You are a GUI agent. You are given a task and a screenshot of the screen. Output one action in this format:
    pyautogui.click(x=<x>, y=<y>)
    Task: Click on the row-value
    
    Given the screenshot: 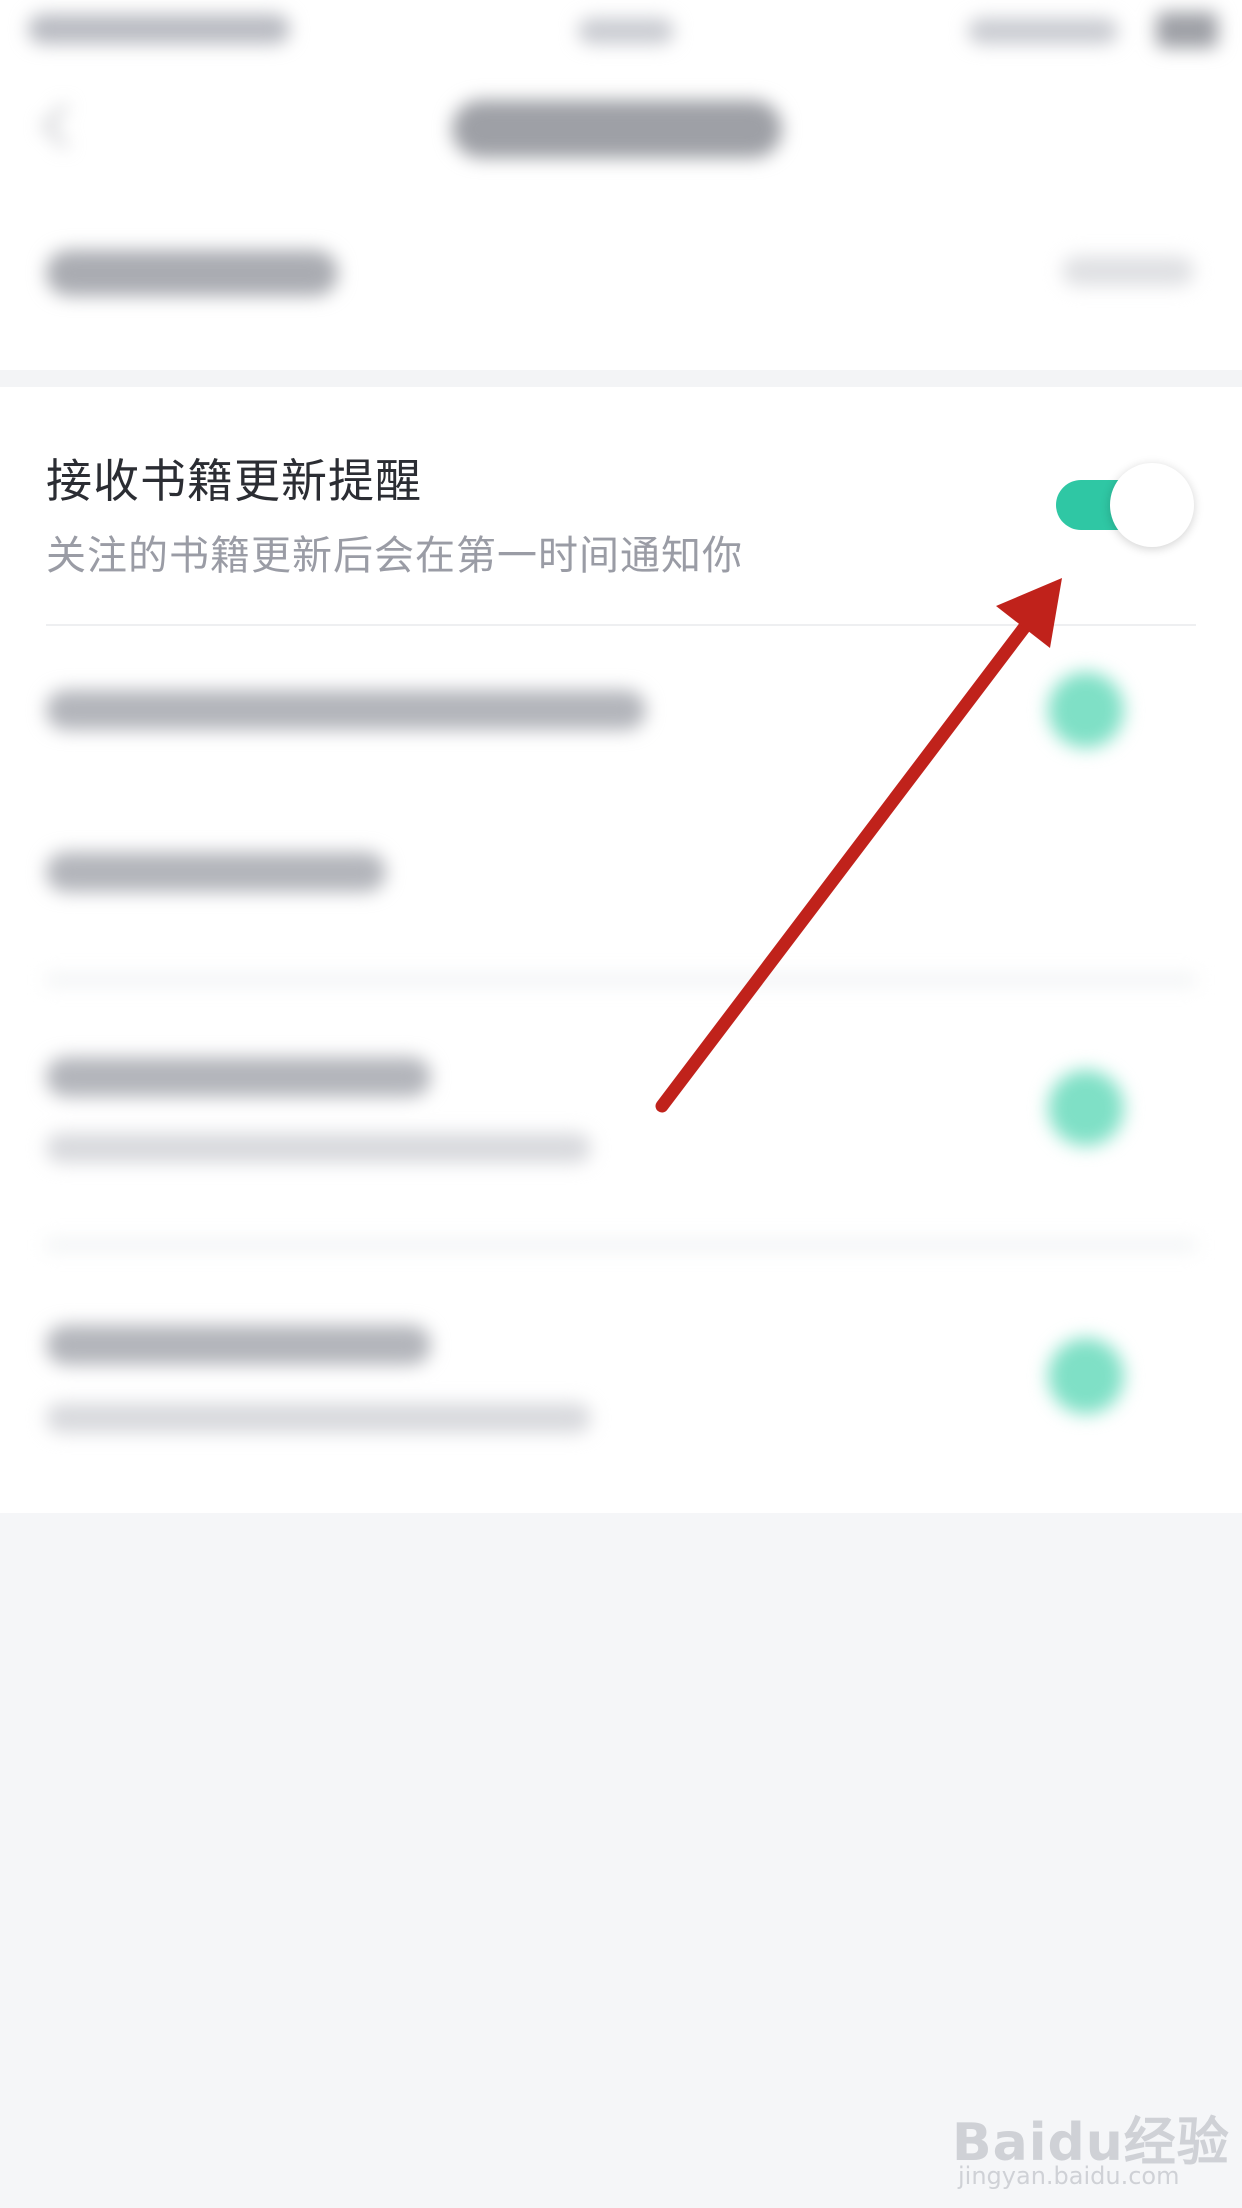 What is the action you would take?
    pyautogui.click(x=1128, y=271)
    